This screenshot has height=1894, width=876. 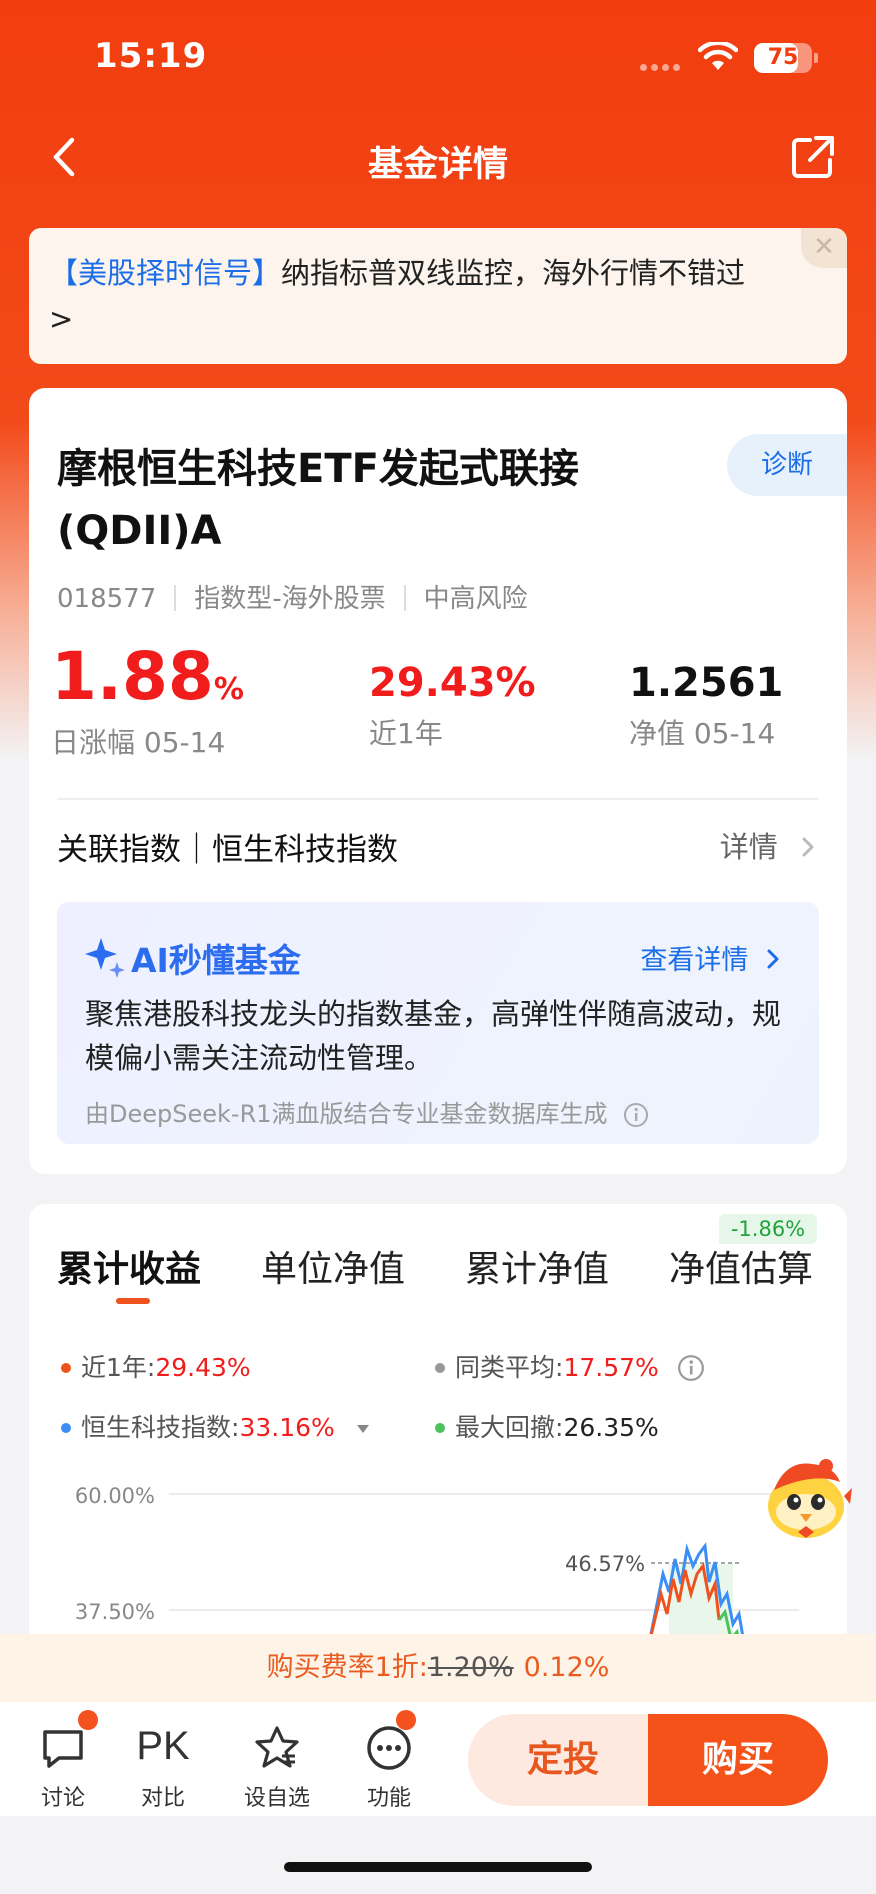 I want to click on banner-text: 【美股择时信号】纳指标普双线监控，海外行情不错过 >, so click(x=434, y=296).